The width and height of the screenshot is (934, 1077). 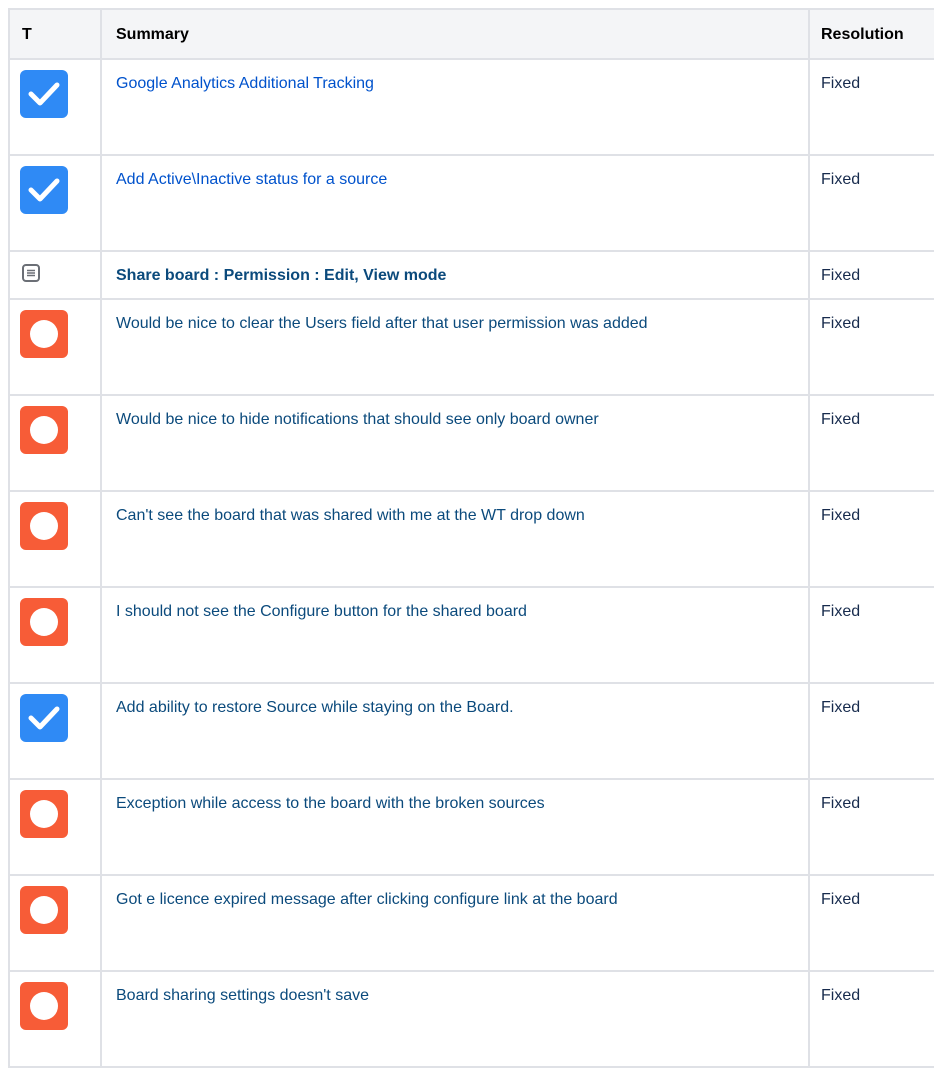 What do you see at coordinates (455, 1019) in the screenshot?
I see `summary-cell: Board sharing settings doesn't save` at bounding box center [455, 1019].